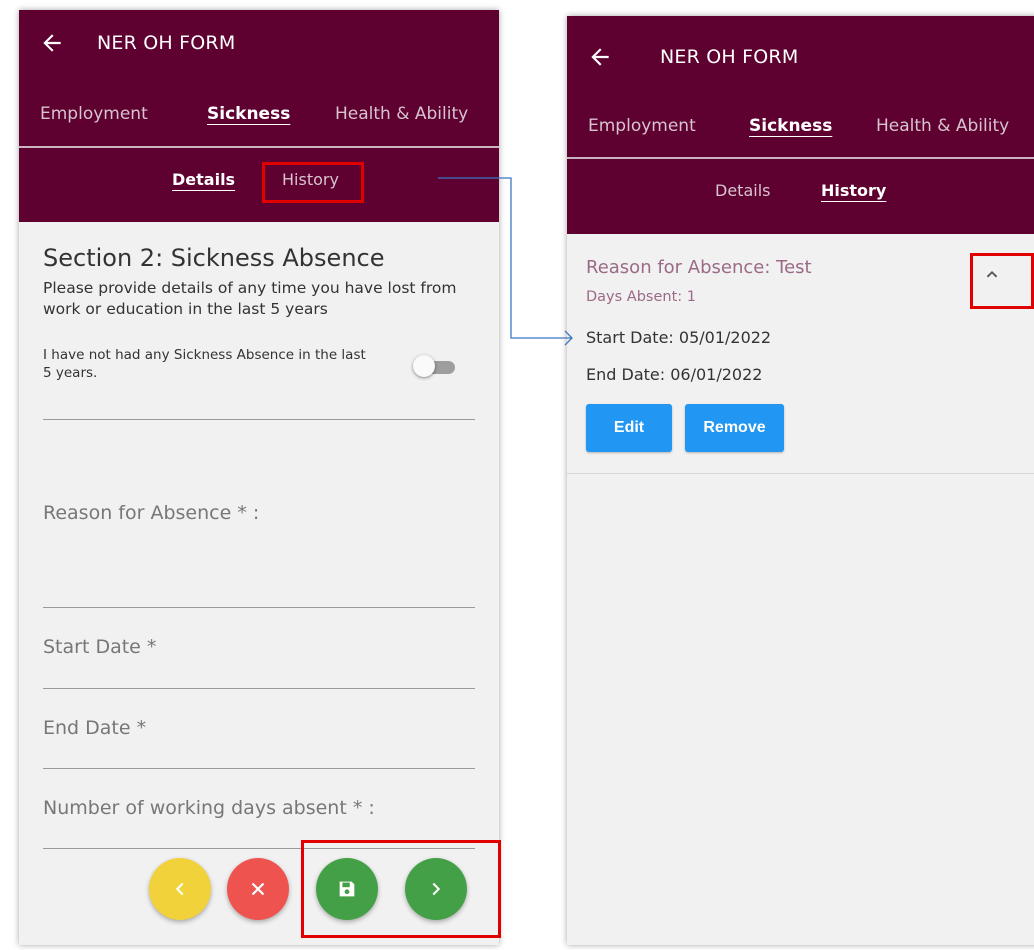  I want to click on end-date-field: End Date *, so click(94, 728).